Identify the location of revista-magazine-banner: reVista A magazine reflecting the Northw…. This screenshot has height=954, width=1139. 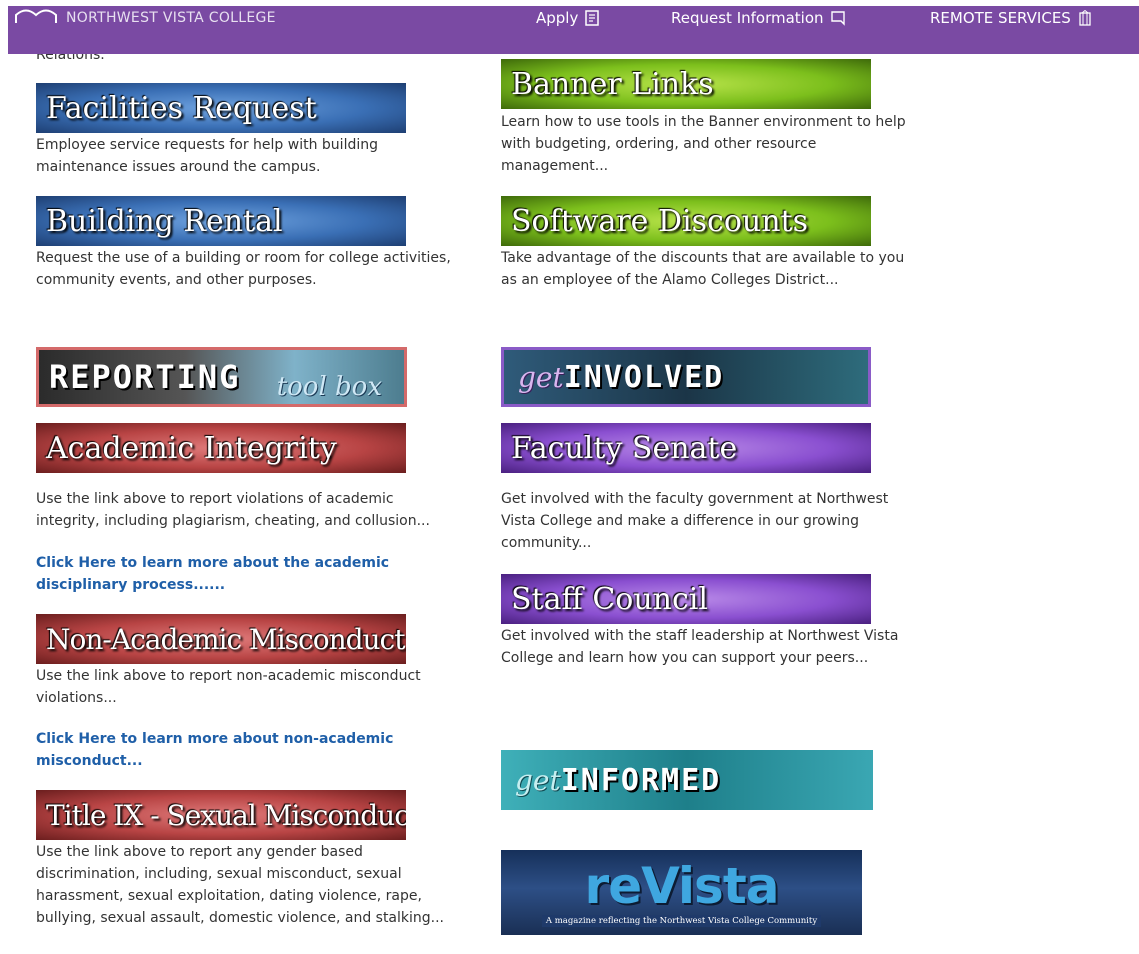
(681, 892).